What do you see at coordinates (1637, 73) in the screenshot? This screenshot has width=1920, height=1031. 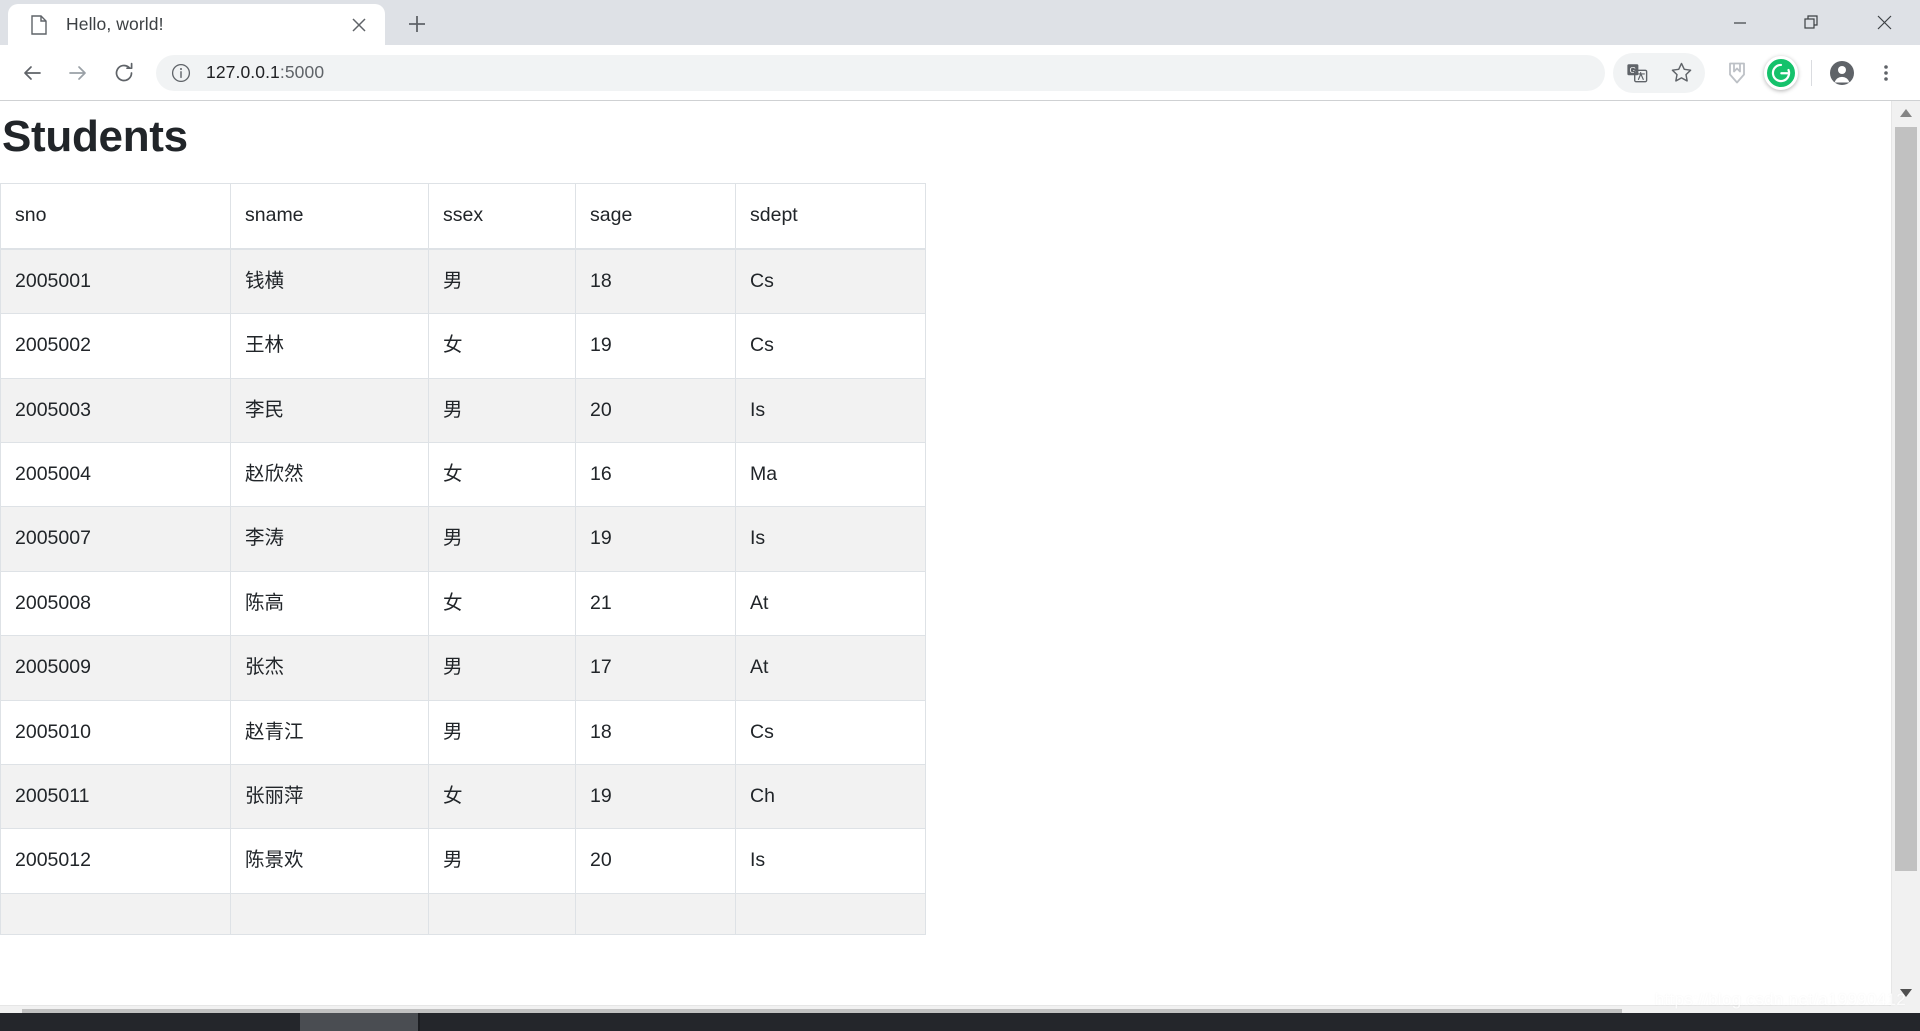 I see `translate-button: G` at bounding box center [1637, 73].